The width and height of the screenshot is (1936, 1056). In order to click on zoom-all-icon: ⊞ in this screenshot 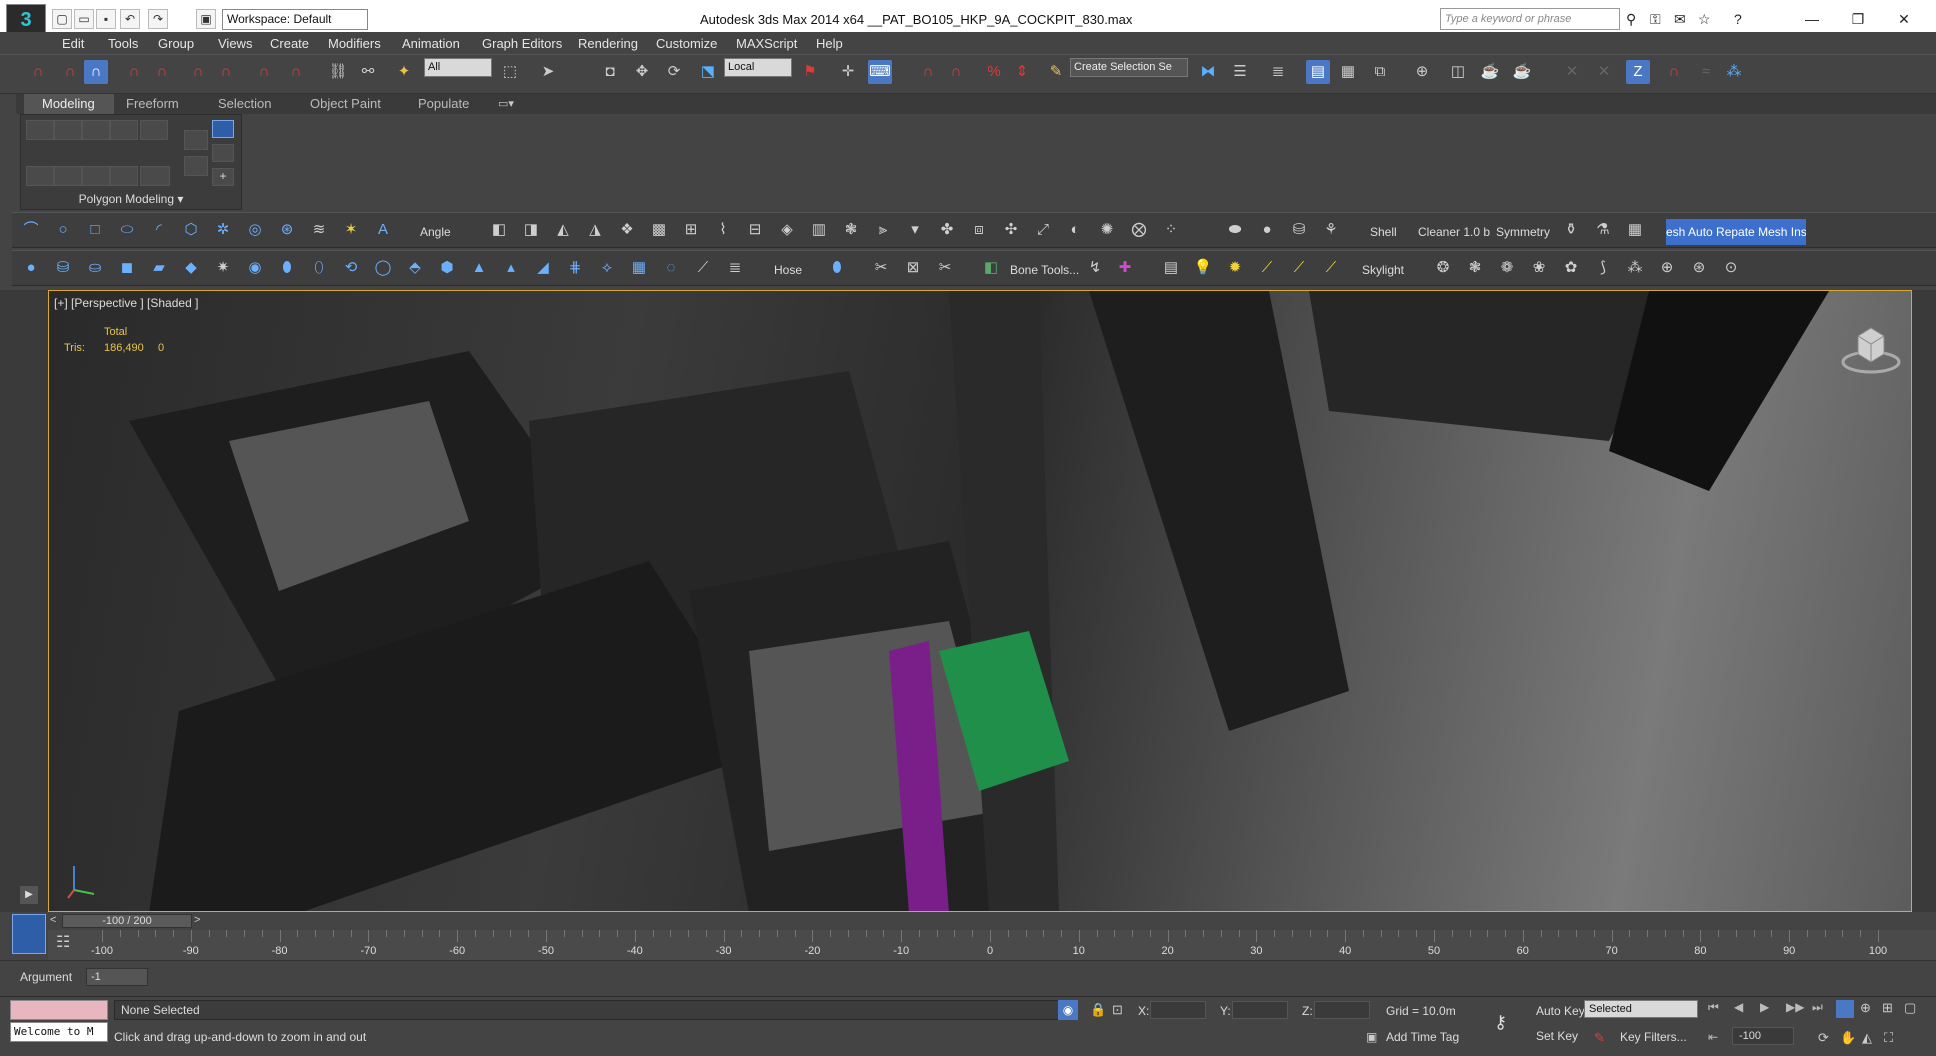, I will do `click(1887, 1008)`.